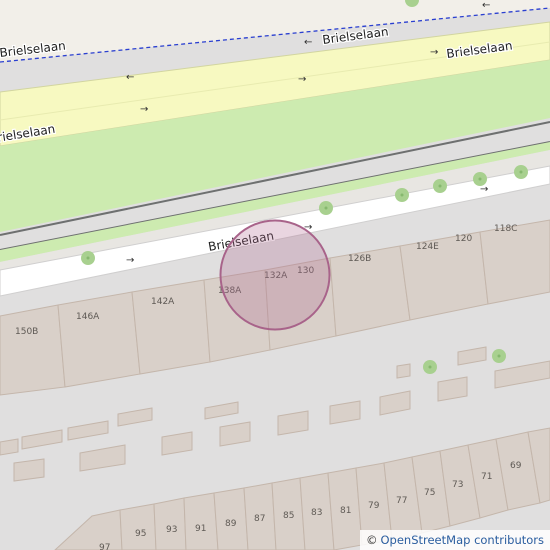 The image size is (550, 550). Describe the element at coordinates (401, 501) in the screenshot. I see `house-number: 77` at that location.